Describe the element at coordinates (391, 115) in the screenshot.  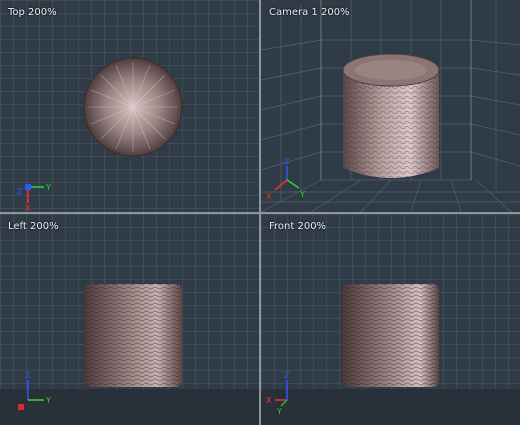
I see `cylinder-3d` at that location.